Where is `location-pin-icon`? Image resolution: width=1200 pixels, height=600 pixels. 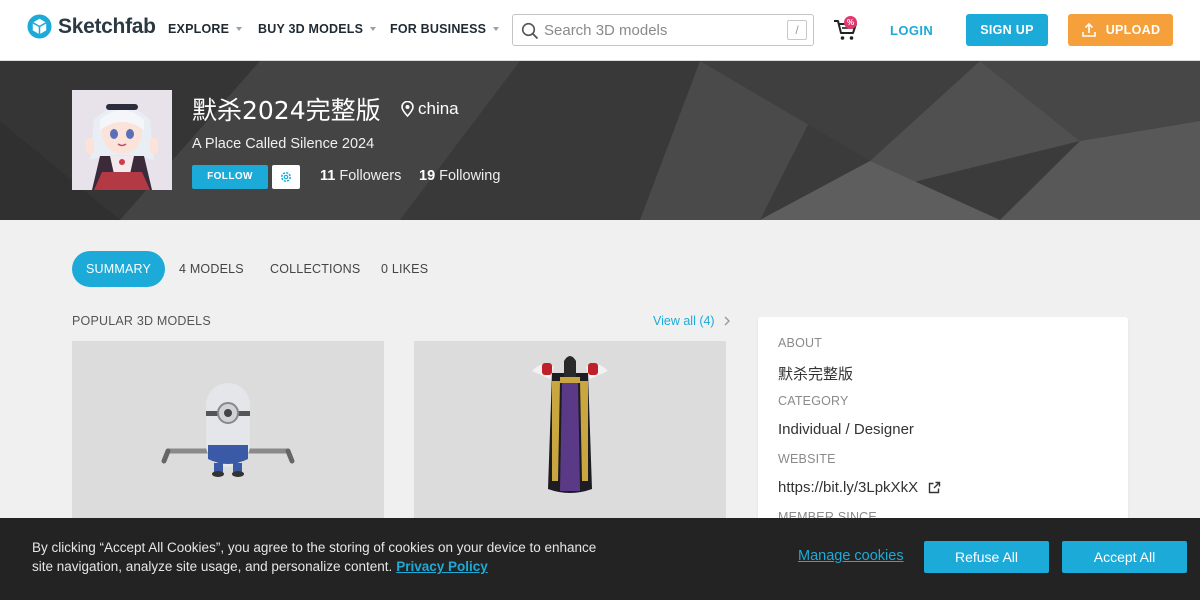 location-pin-icon is located at coordinates (407, 109).